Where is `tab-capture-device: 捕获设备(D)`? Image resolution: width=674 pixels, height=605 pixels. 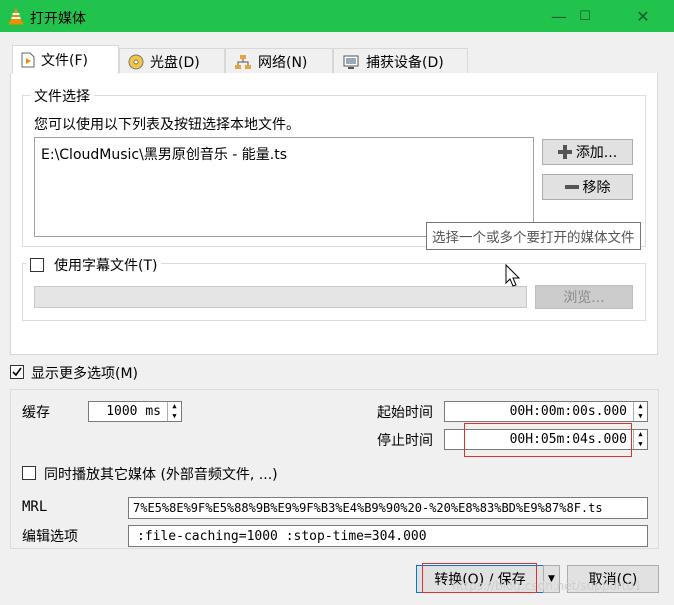 tab-capture-device: 捕获设备(D) is located at coordinates (400, 61).